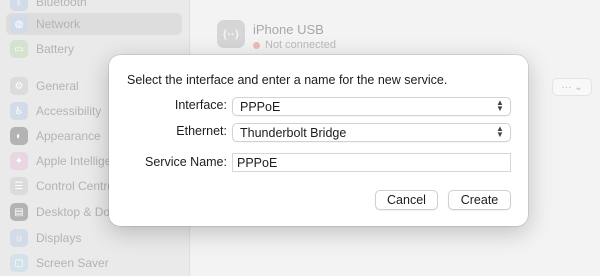 The image size is (600, 276). Describe the element at coordinates (201, 131) in the screenshot. I see `ethernet-label: Ethernet:` at that location.